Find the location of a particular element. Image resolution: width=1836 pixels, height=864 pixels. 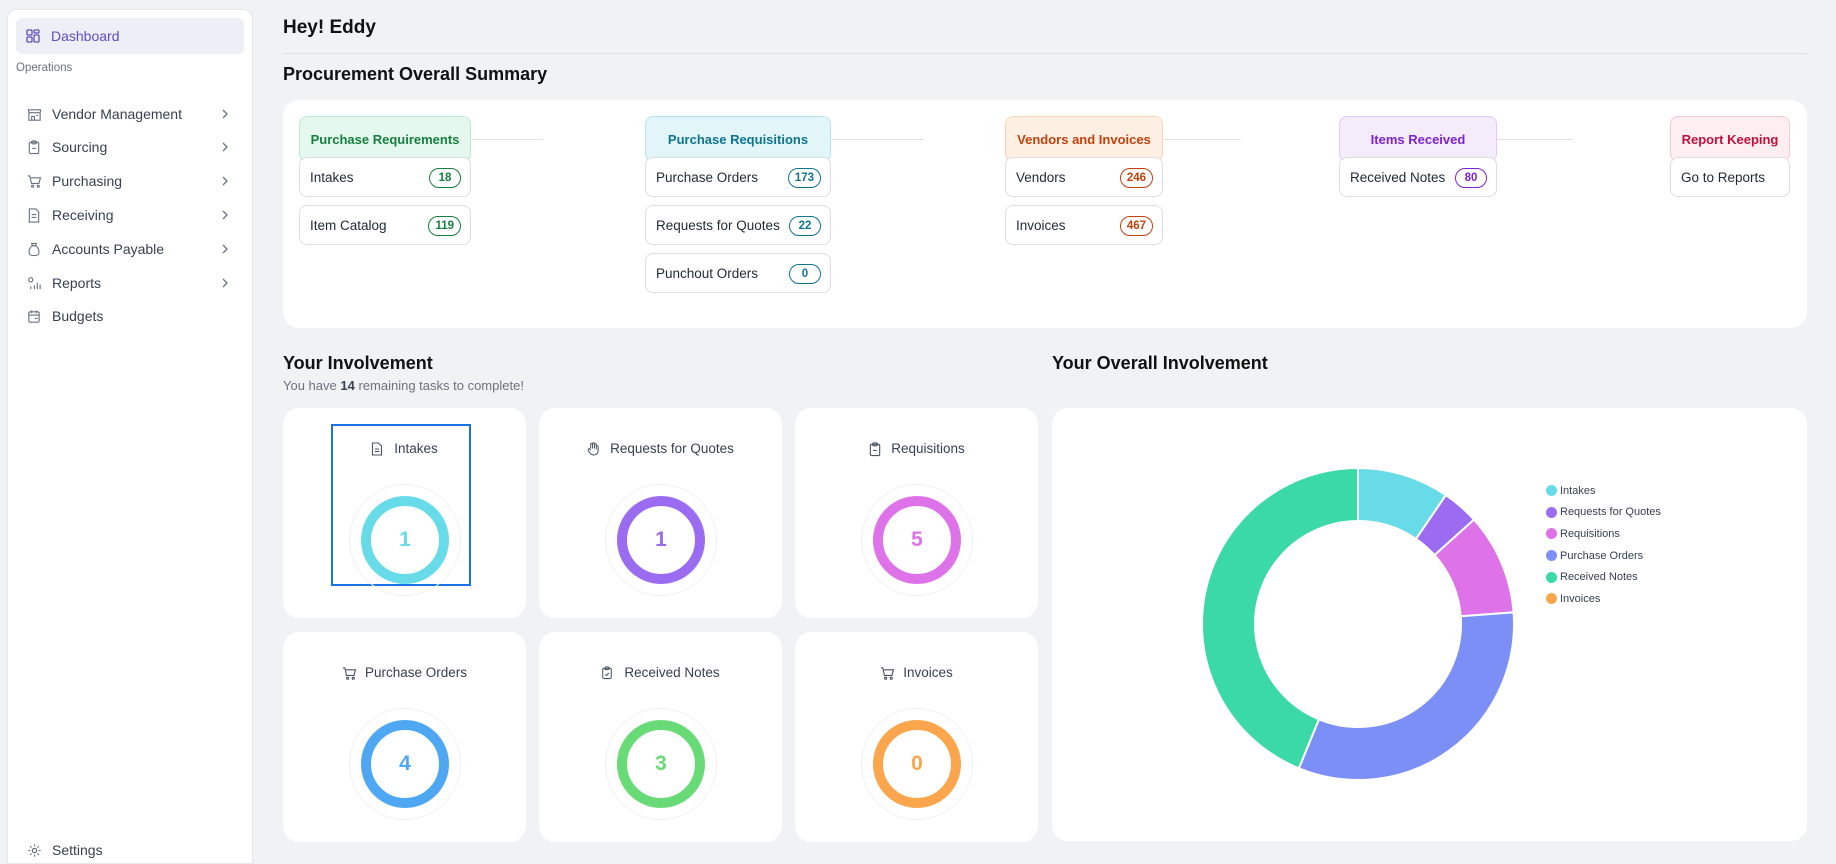

sidebar-item-label: Accounts Payable is located at coordinates (108, 249).